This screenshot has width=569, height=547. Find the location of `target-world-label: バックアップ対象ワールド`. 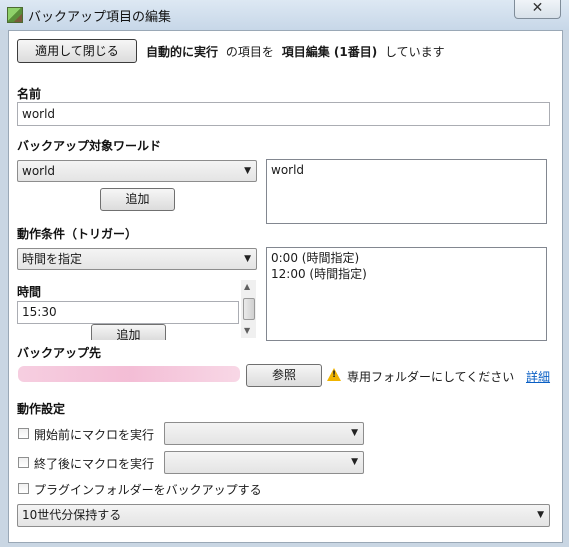

target-world-label: バックアップ対象ワールド is located at coordinates (89, 146).